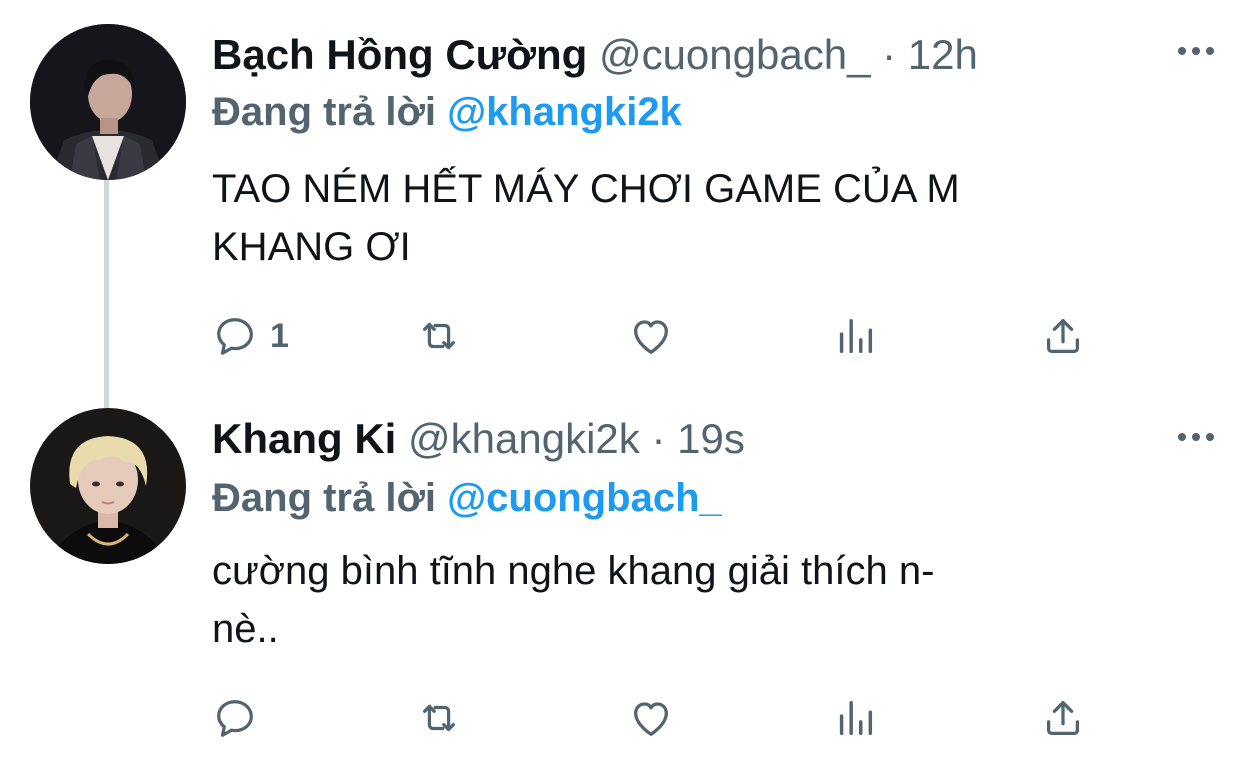 The width and height of the screenshot is (1242, 764). I want to click on replying-to: Đang trả lời @khangki2k, so click(447, 112).